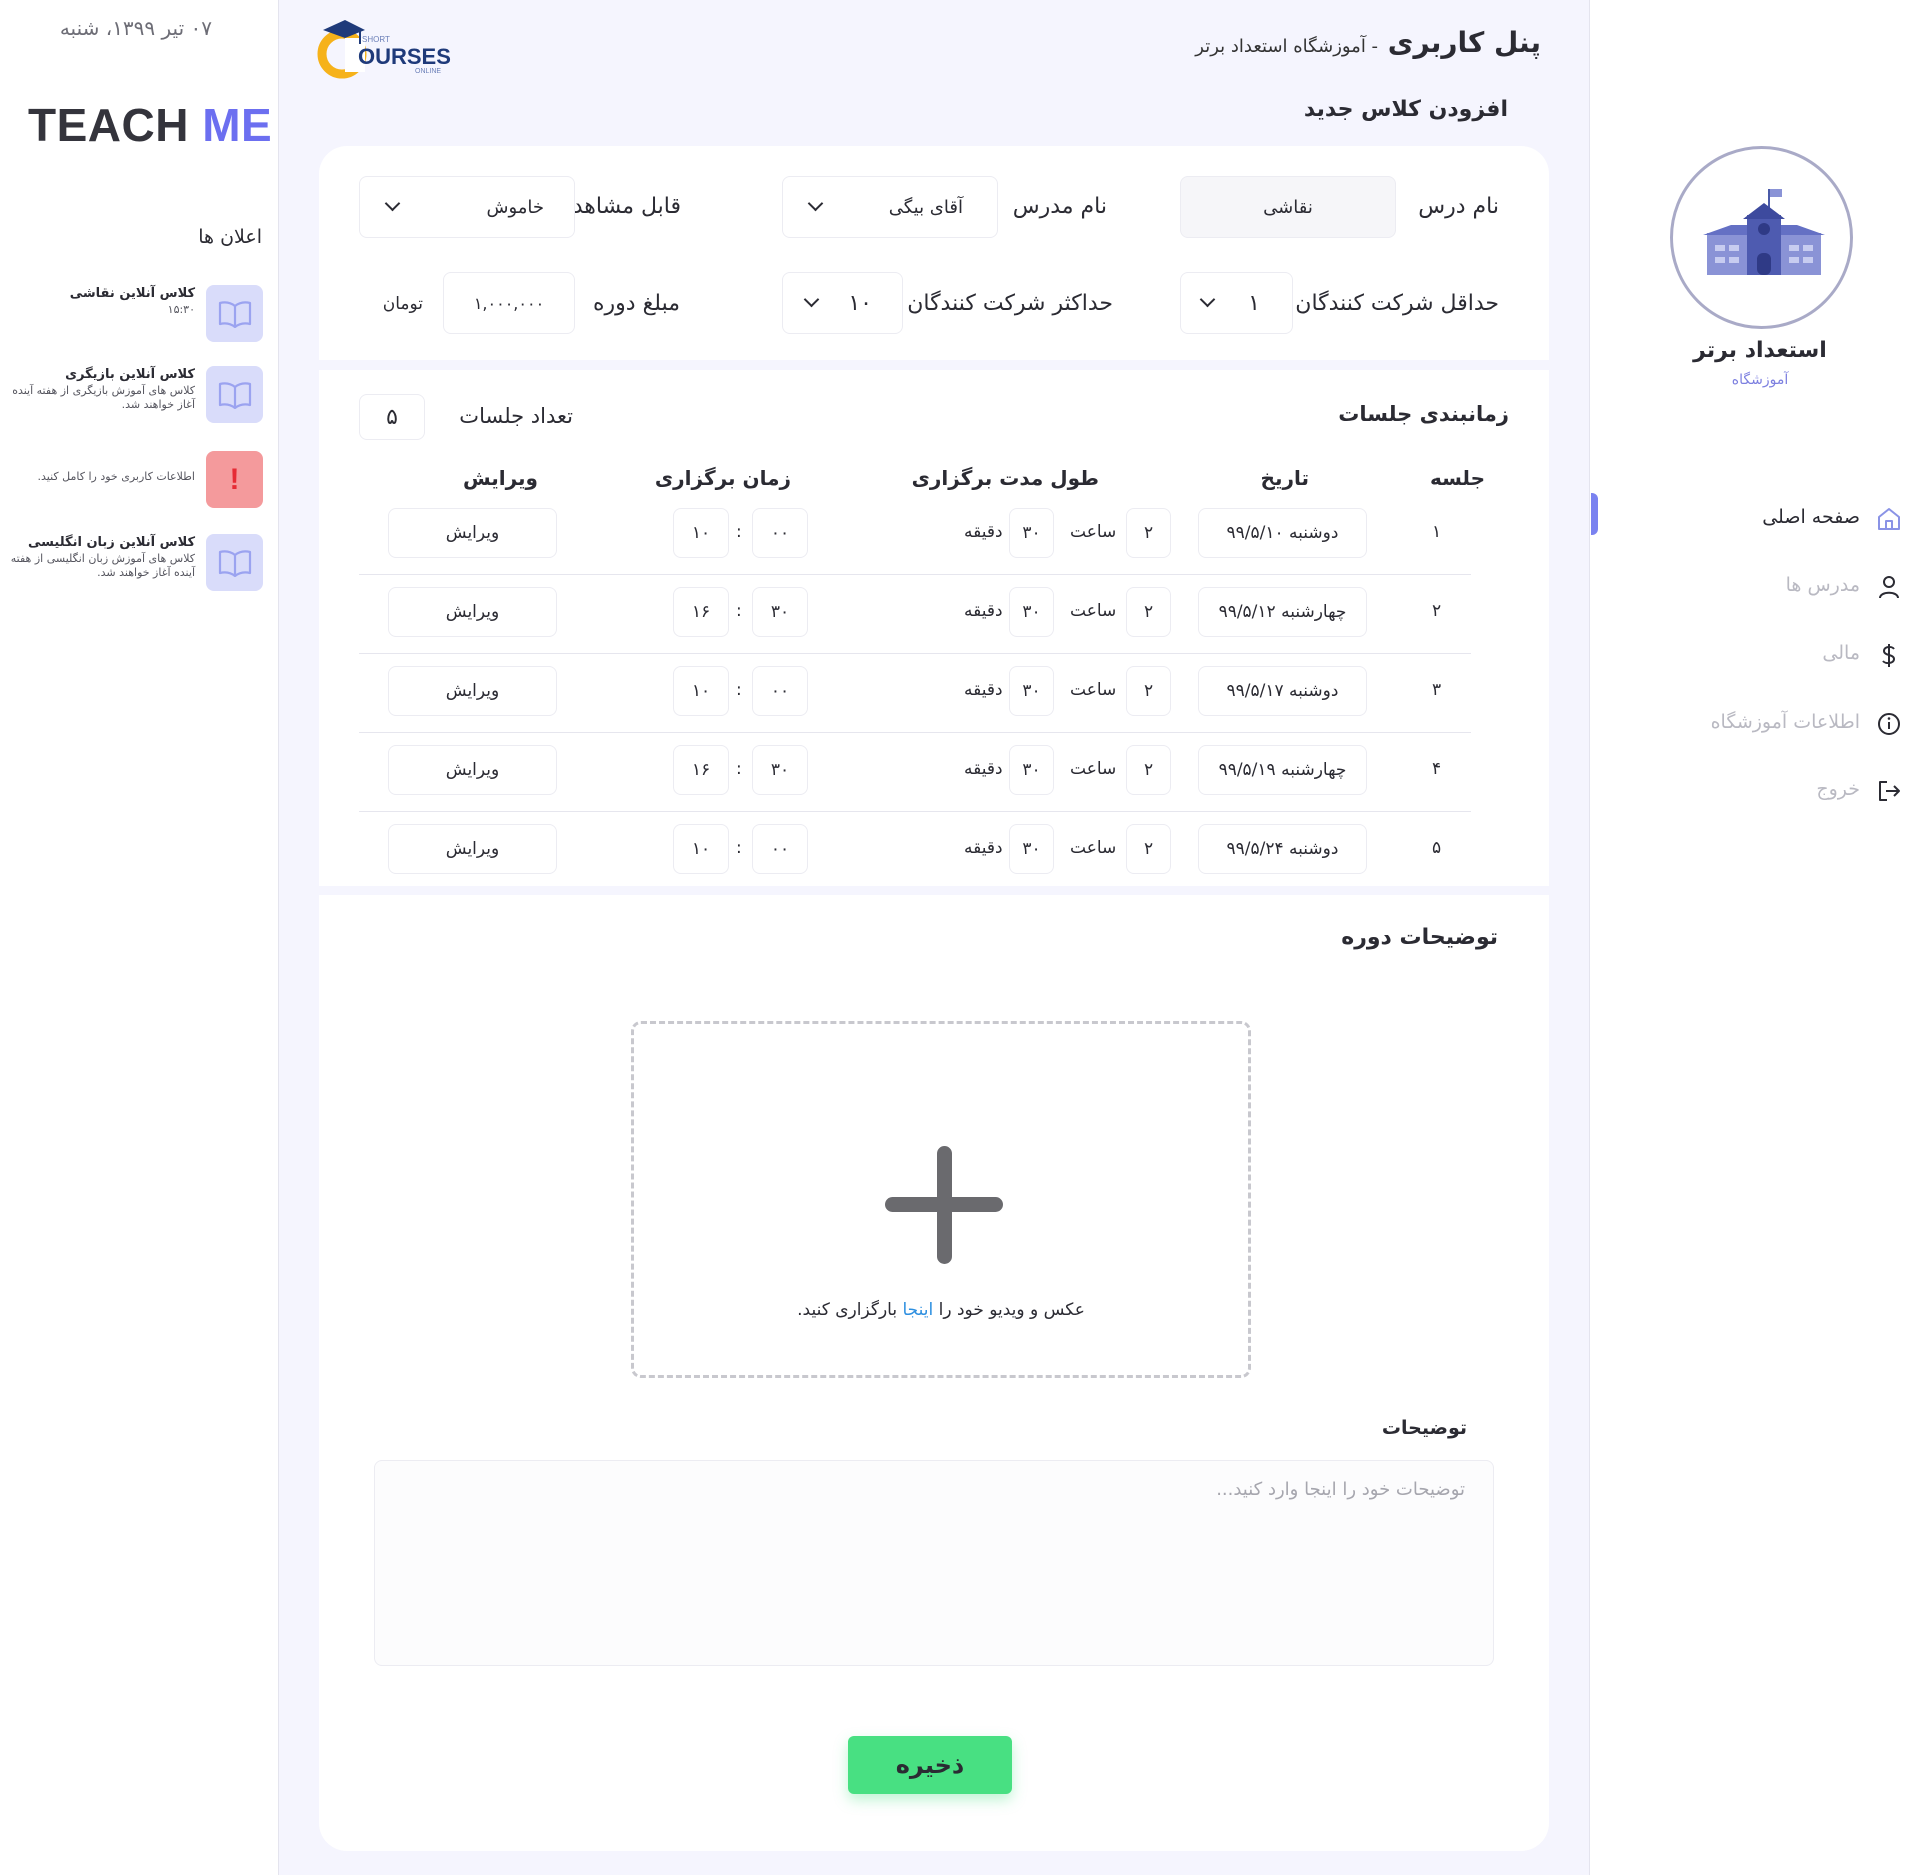 Image resolution: width=1920 pixels, height=1875 pixels. I want to click on nav-item-teachers: مدرس ها, so click(1755, 588).